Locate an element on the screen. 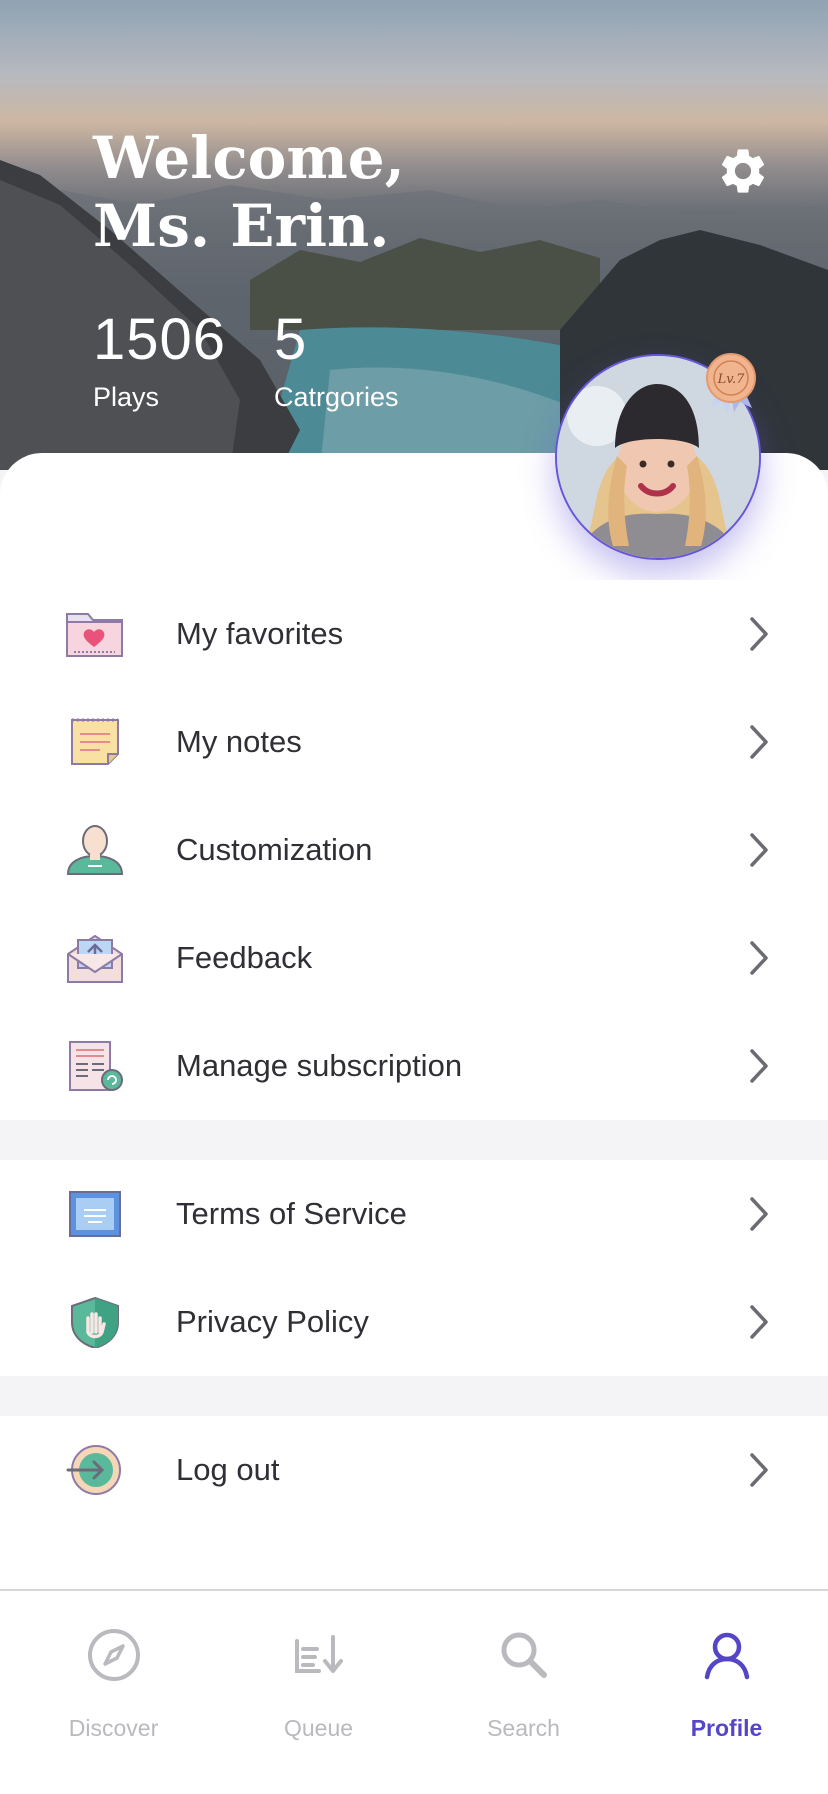  menu-item-privacy-policy: Privacy Policy is located at coordinates (414, 1322).